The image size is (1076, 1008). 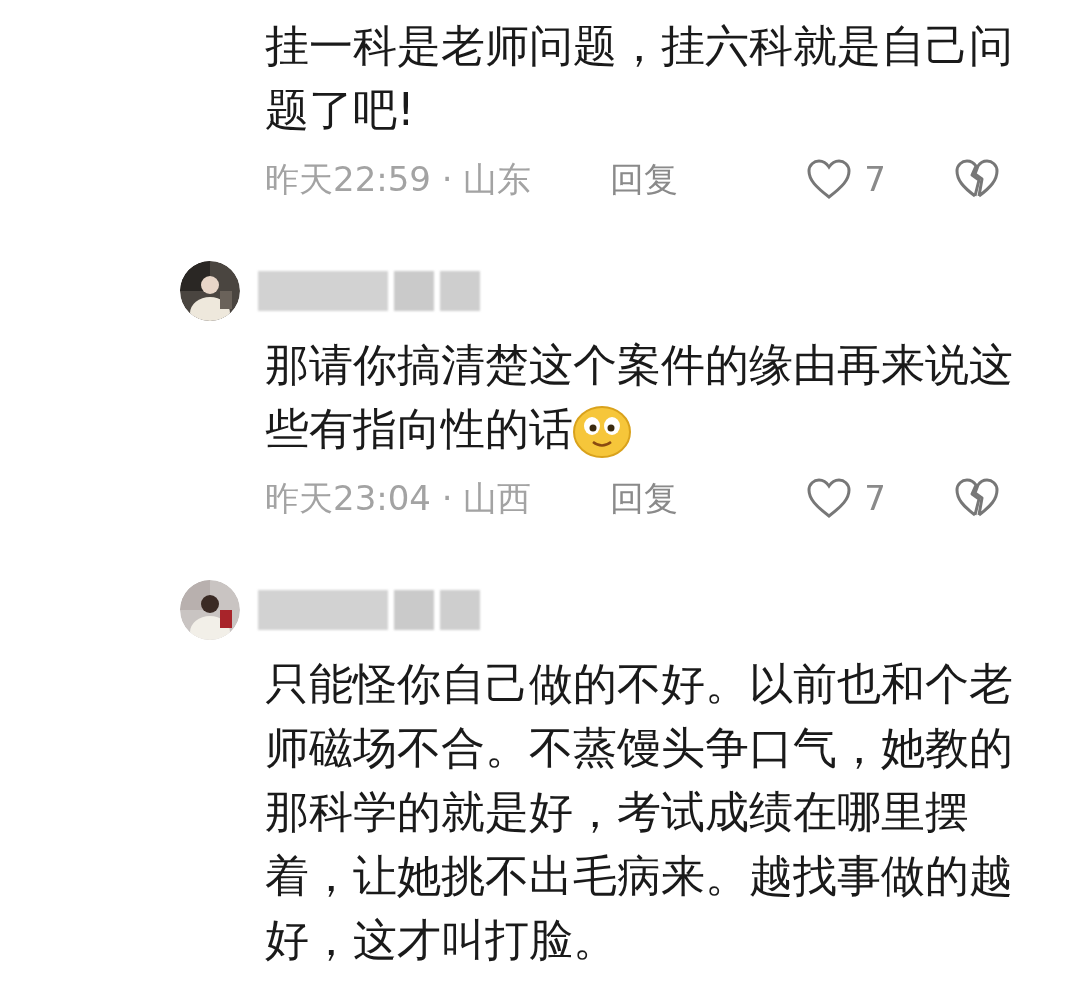 I want to click on comment-text: 那请你搞清楚这个案件的缘由再来说这些有指向性的话, so click(x=652, y=397).